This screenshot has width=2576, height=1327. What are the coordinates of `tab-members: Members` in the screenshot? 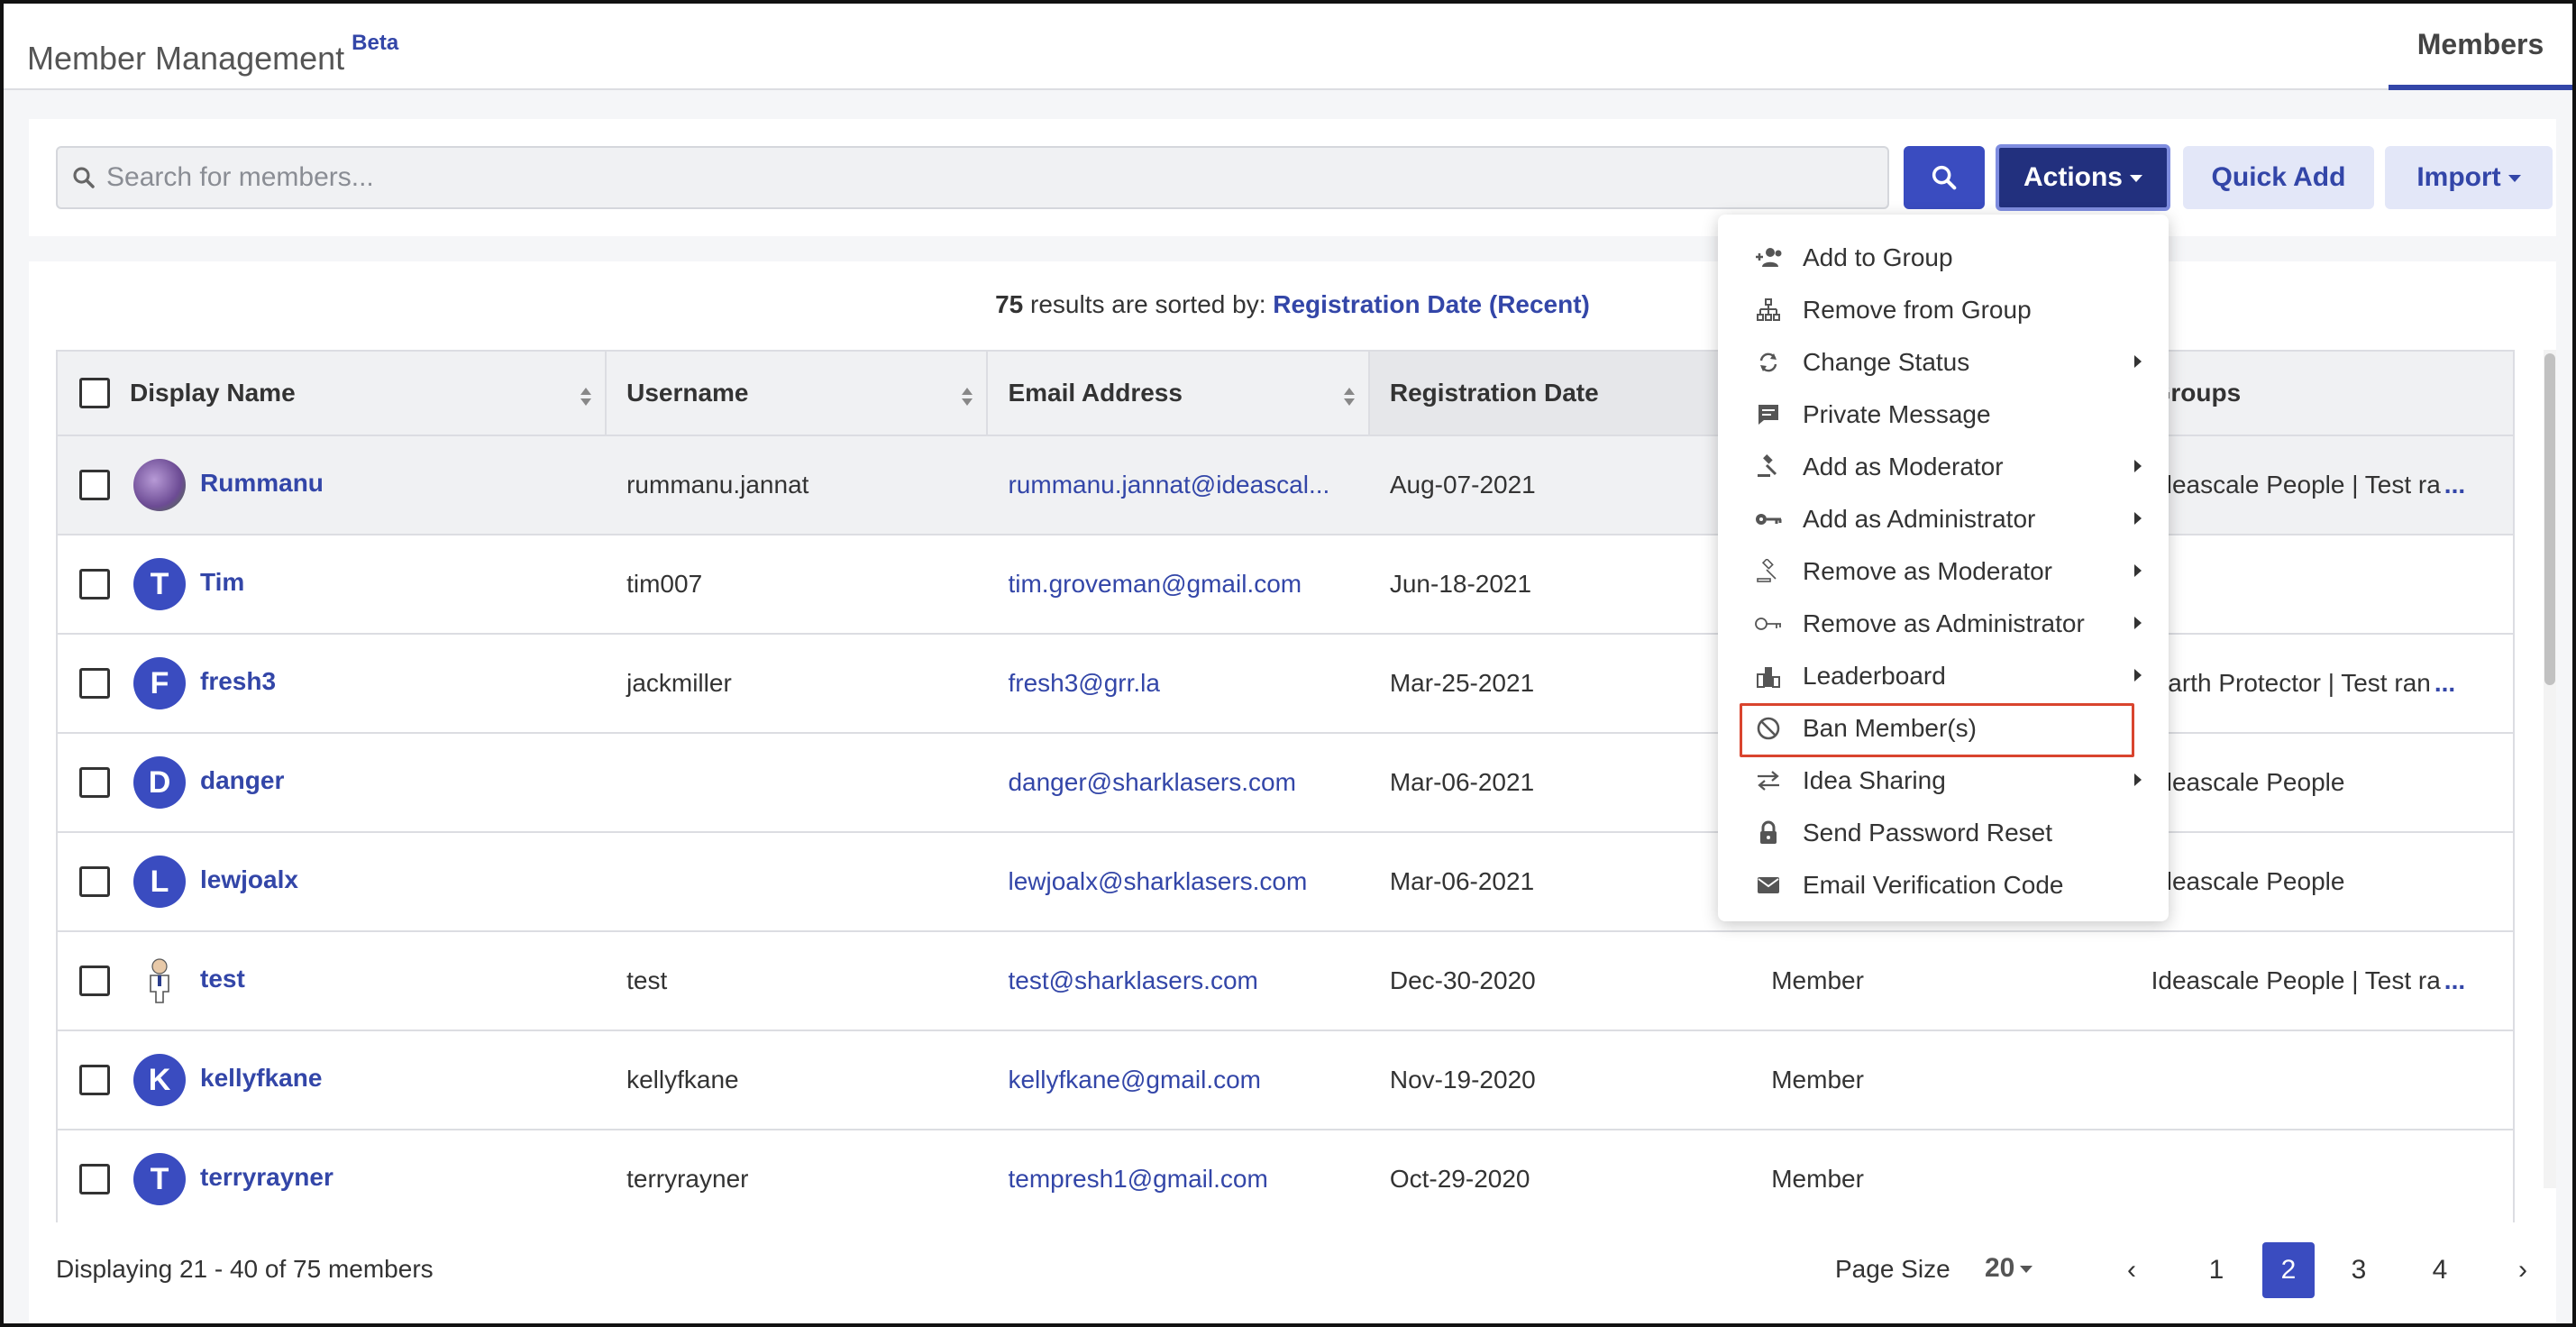 It's located at (2480, 47).